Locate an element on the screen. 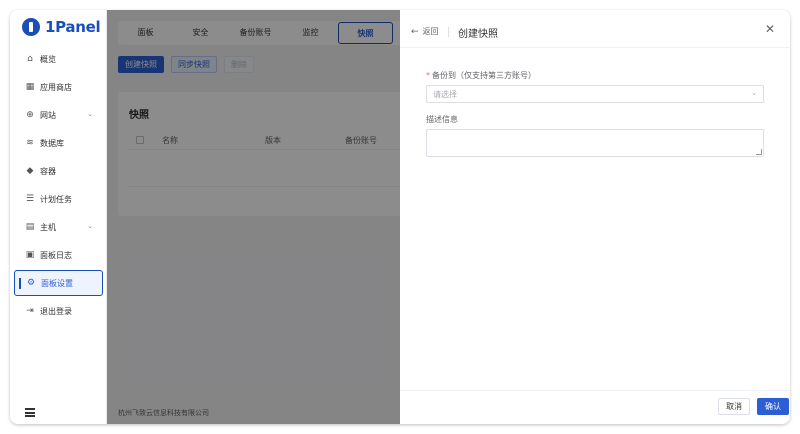 This screenshot has height=434, width=800. backup-field-label: * 备份到（仅支持第三方账号） is located at coordinates (481, 75).